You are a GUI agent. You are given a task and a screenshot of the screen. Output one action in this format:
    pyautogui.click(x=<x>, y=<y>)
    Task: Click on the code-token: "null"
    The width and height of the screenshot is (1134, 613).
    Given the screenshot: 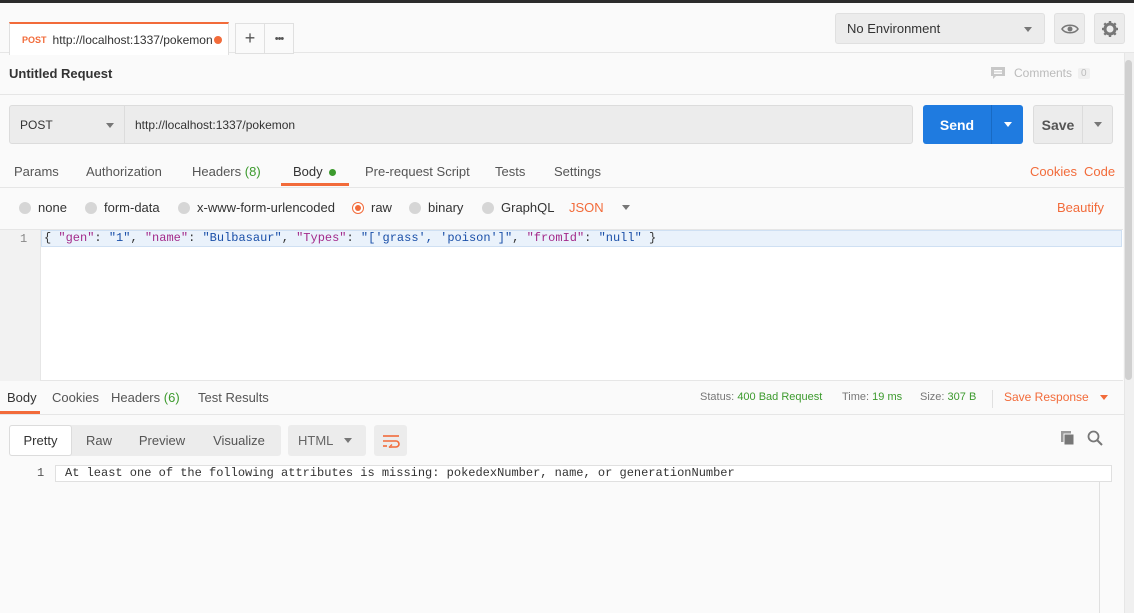 What is the action you would take?
    pyautogui.click(x=620, y=238)
    